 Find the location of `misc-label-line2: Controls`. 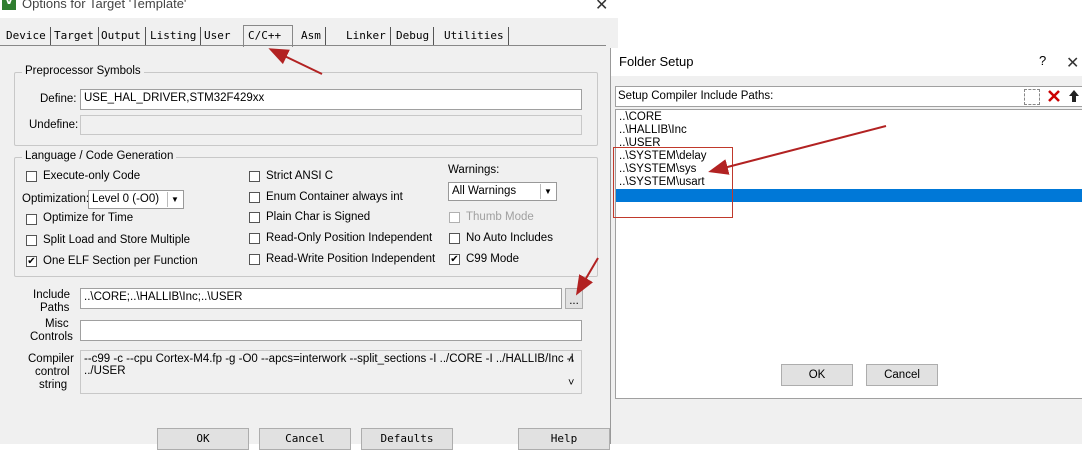

misc-label-line2: Controls is located at coordinates (51, 337).